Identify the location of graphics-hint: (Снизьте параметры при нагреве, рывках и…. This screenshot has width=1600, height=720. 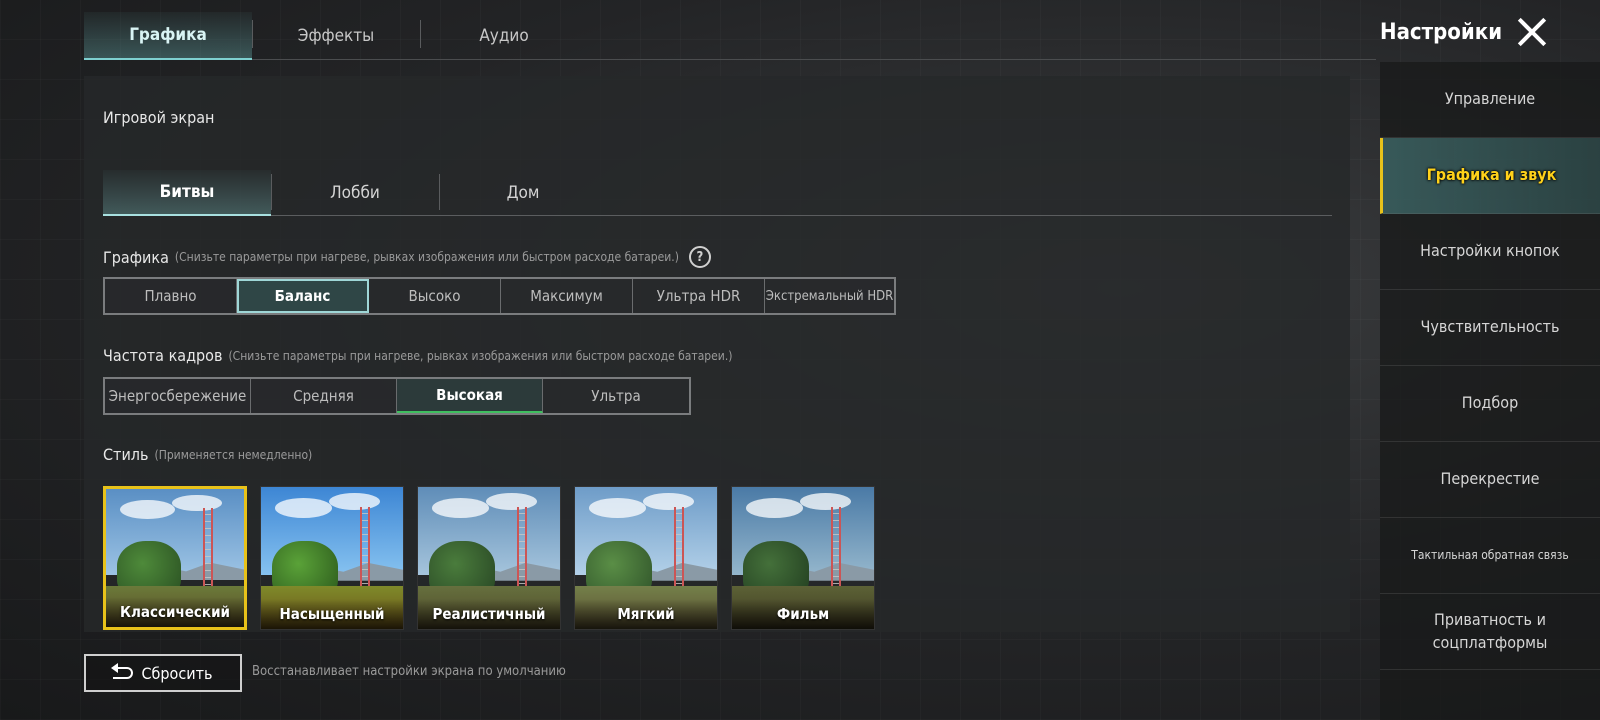
(426, 257).